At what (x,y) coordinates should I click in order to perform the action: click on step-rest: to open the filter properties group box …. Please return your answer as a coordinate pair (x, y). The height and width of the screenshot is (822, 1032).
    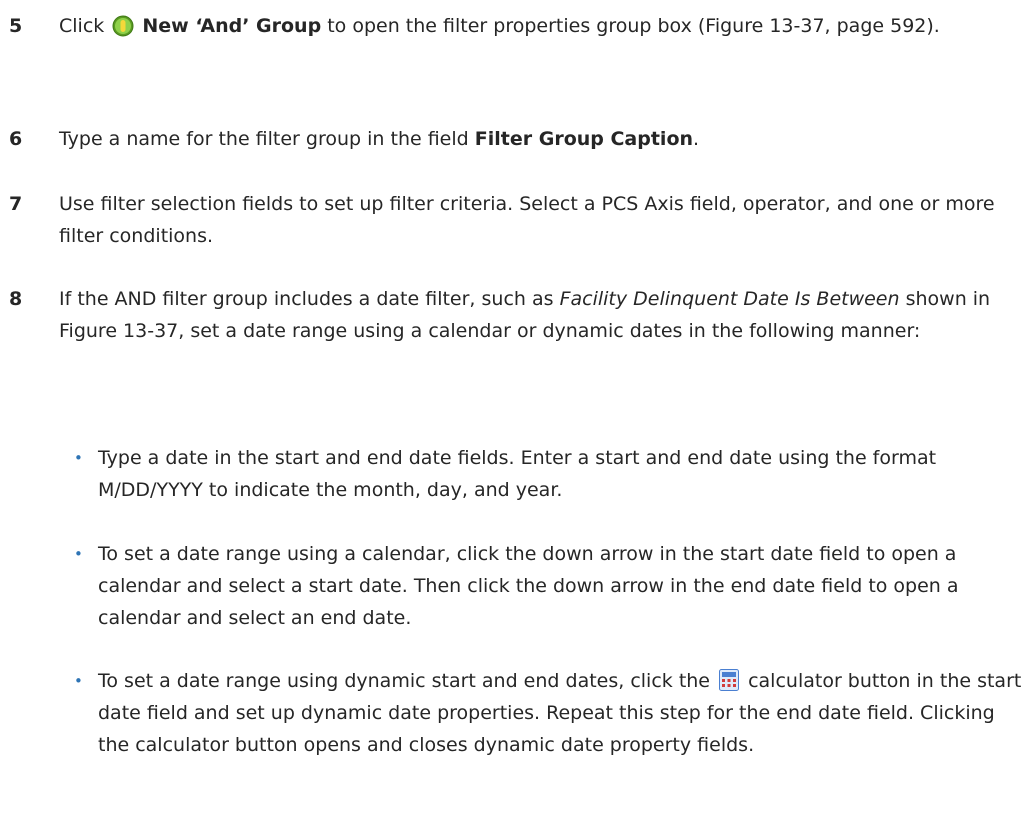
    Looking at the image, I should click on (633, 26).